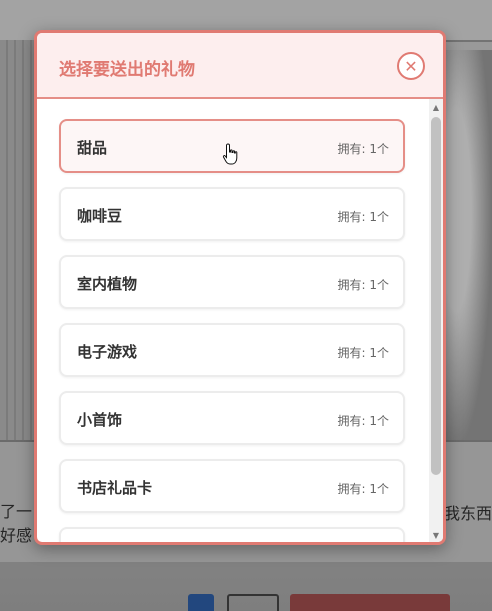 Image resolution: width=492 pixels, height=611 pixels. I want to click on modal-title: 选择要送出的礼物, so click(127, 70).